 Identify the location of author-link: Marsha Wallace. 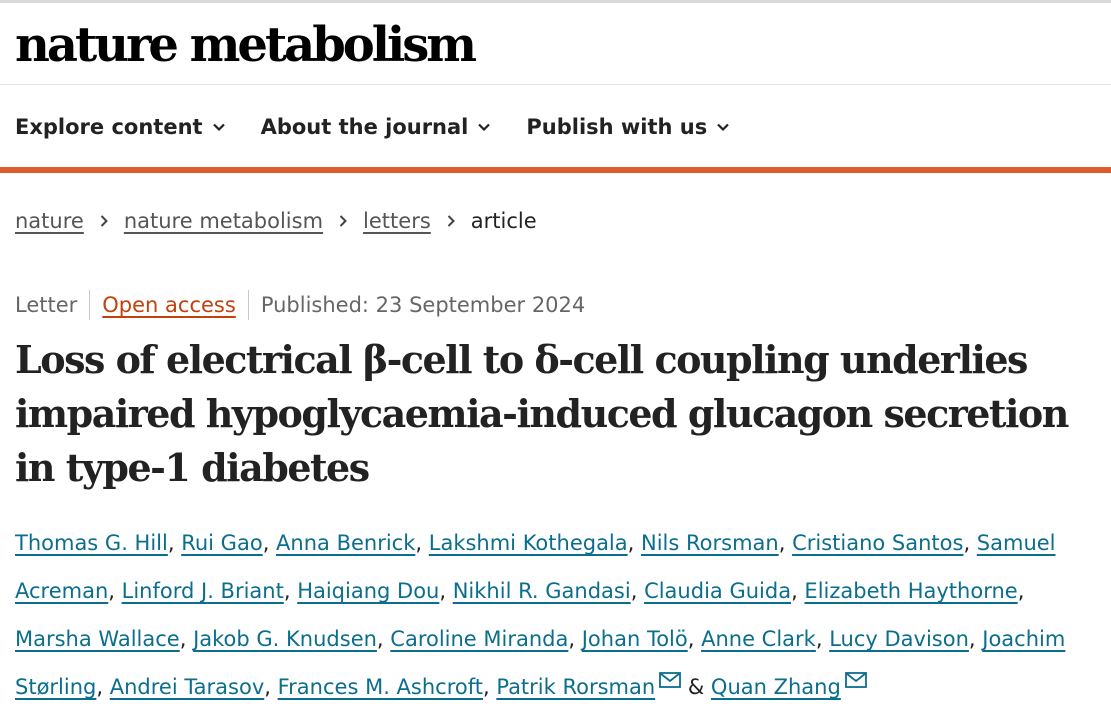
(97, 639).